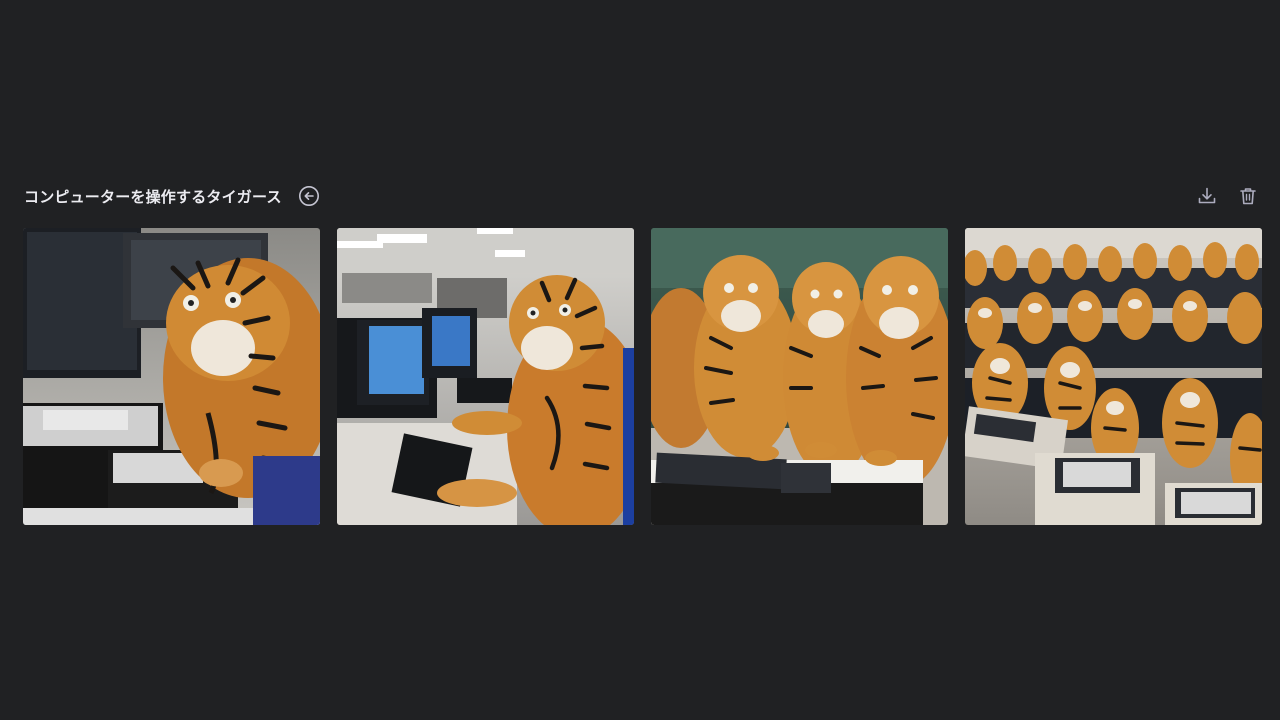  I want to click on download-icon, so click(1207, 195).